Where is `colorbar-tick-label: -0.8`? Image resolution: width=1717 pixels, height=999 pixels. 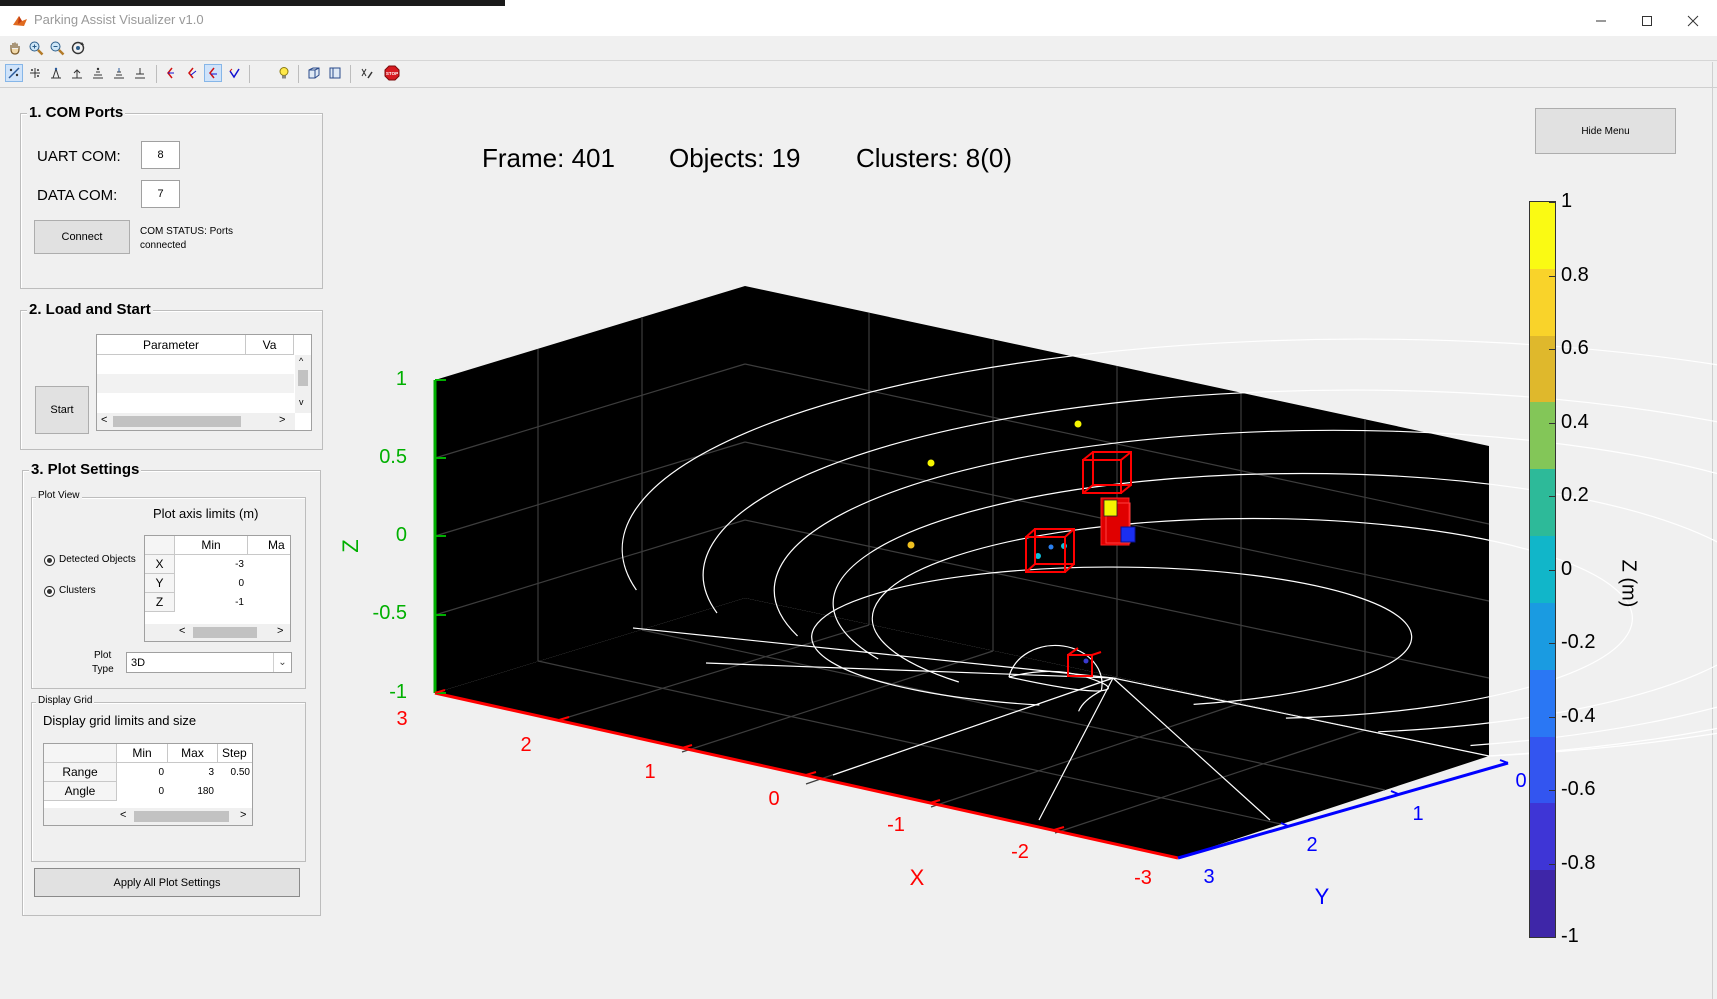 colorbar-tick-label: -0.8 is located at coordinates (1578, 862).